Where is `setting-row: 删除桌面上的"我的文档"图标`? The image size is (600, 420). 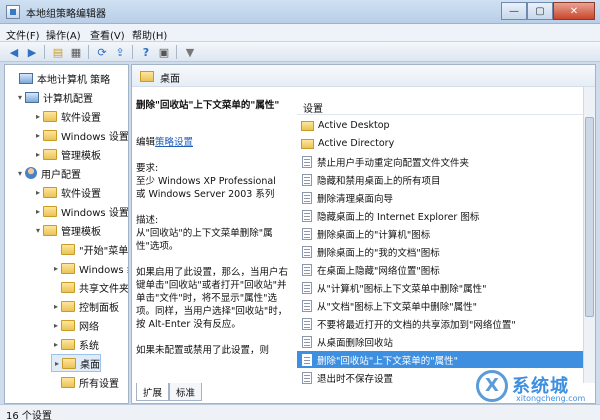 setting-row: 删除桌面上的"我的文档"图标 is located at coordinates (445, 251).